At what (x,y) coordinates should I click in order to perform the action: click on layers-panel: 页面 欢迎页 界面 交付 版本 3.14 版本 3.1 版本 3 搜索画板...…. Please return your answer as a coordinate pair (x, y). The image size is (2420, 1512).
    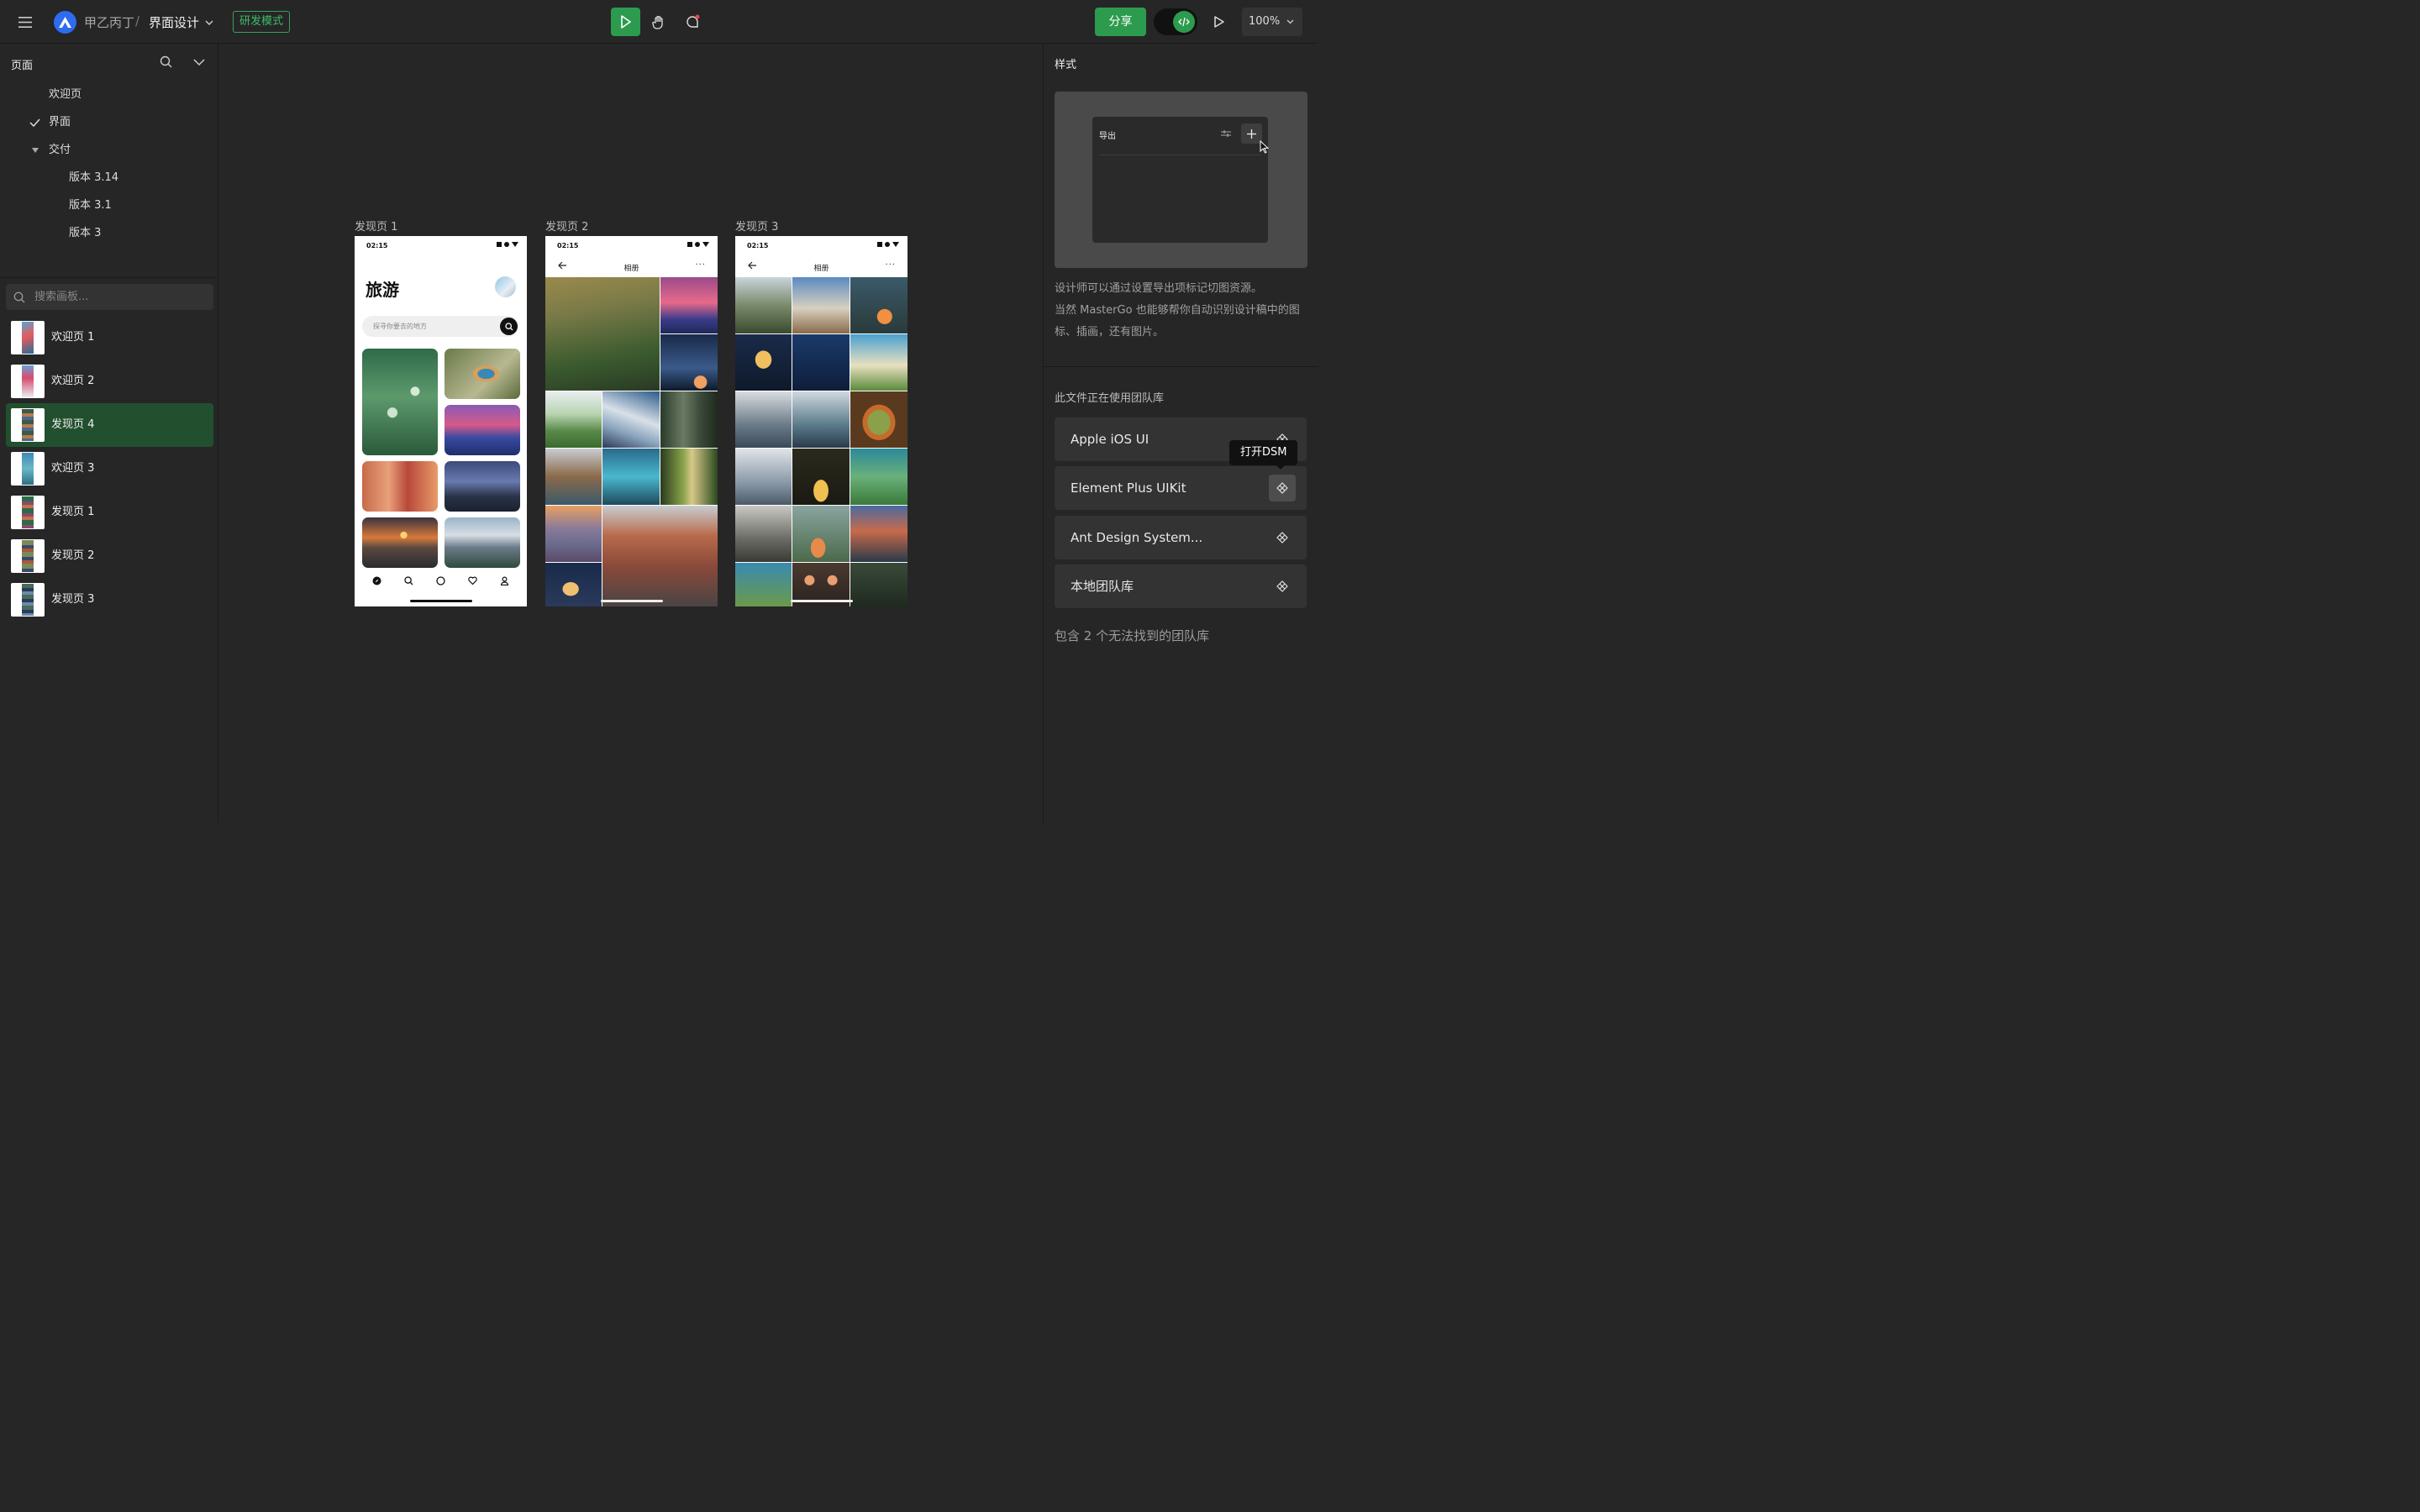
    Looking at the image, I should click on (109, 433).